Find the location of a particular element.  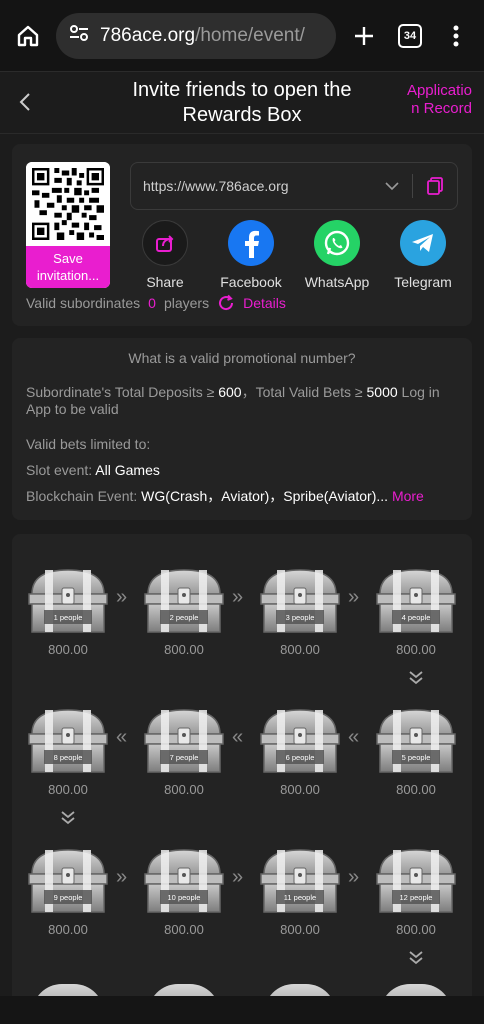

valid-subordinates-unit: players is located at coordinates (186, 303).